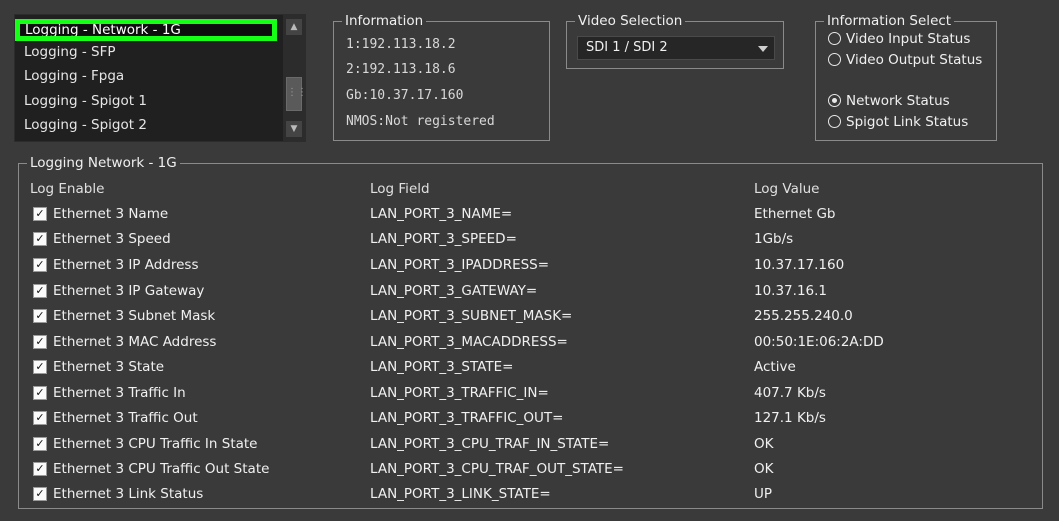 The image size is (1059, 521). What do you see at coordinates (146, 52) in the screenshot?
I see `log-list-item-sfp: Logging - SFP` at bounding box center [146, 52].